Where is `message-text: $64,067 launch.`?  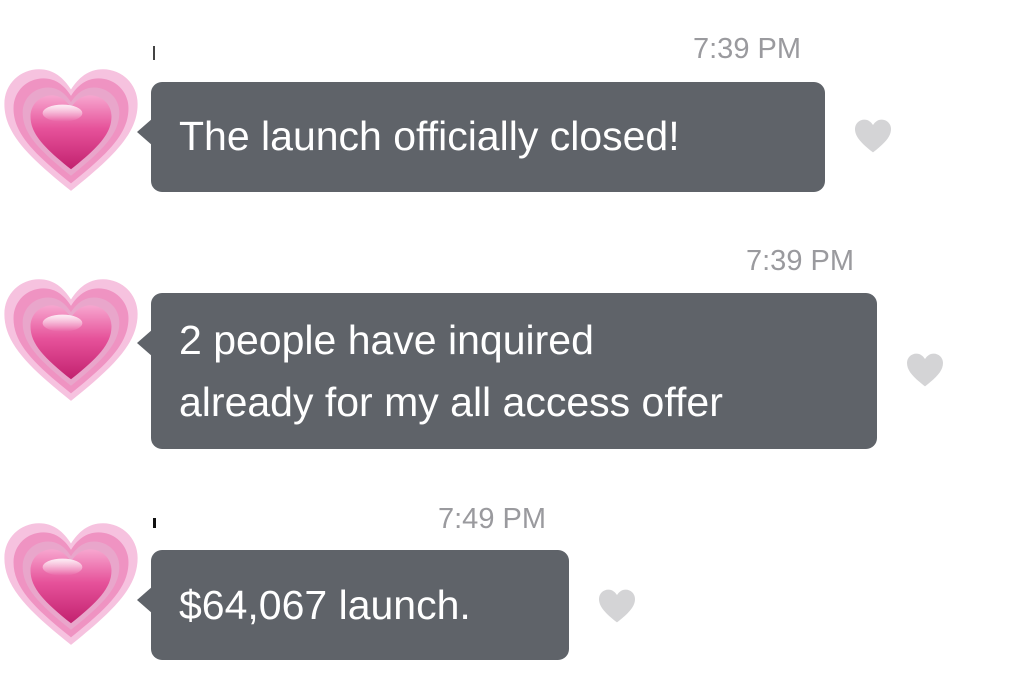
message-text: $64,067 launch. is located at coordinates (325, 605).